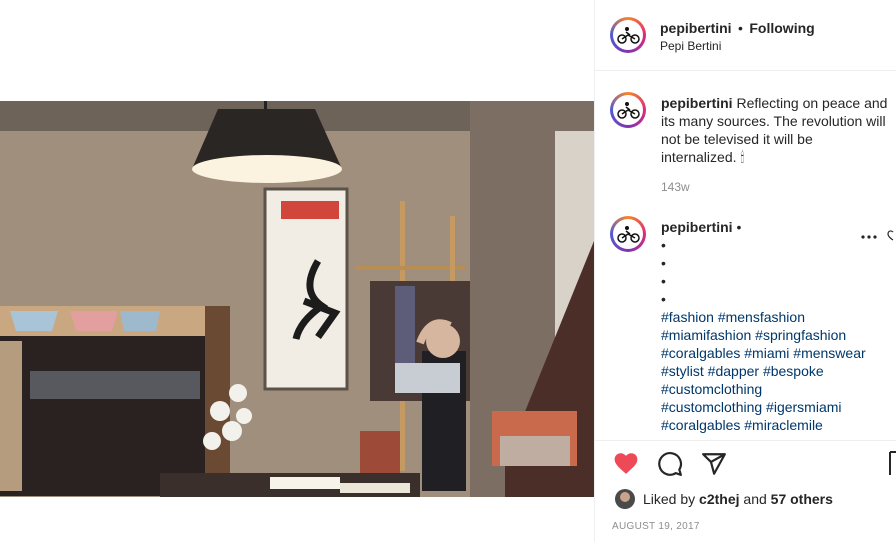 The image size is (896, 543). I want to click on comment-icon, so click(670, 464).